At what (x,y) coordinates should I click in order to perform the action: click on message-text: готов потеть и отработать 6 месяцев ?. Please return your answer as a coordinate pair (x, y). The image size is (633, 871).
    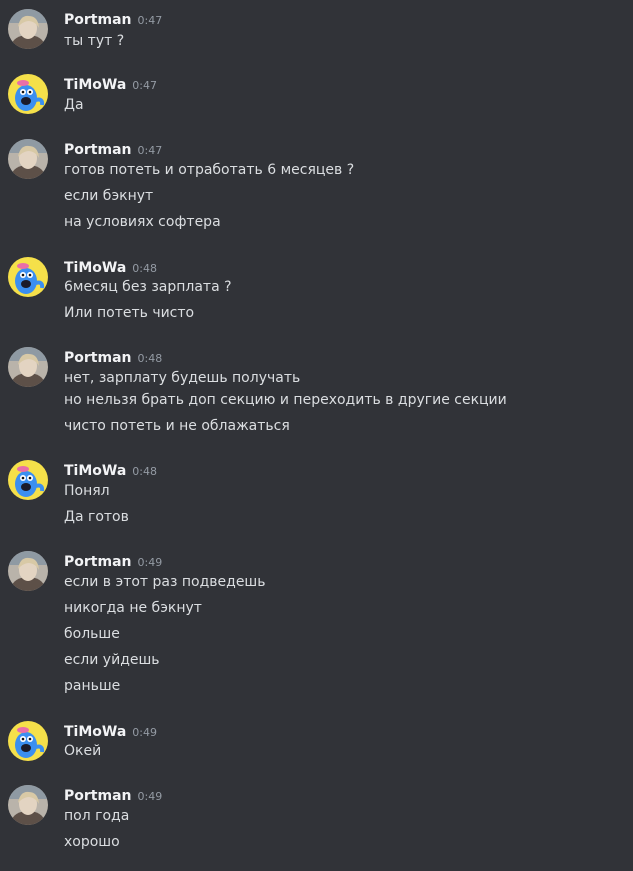
    Looking at the image, I should click on (209, 170).